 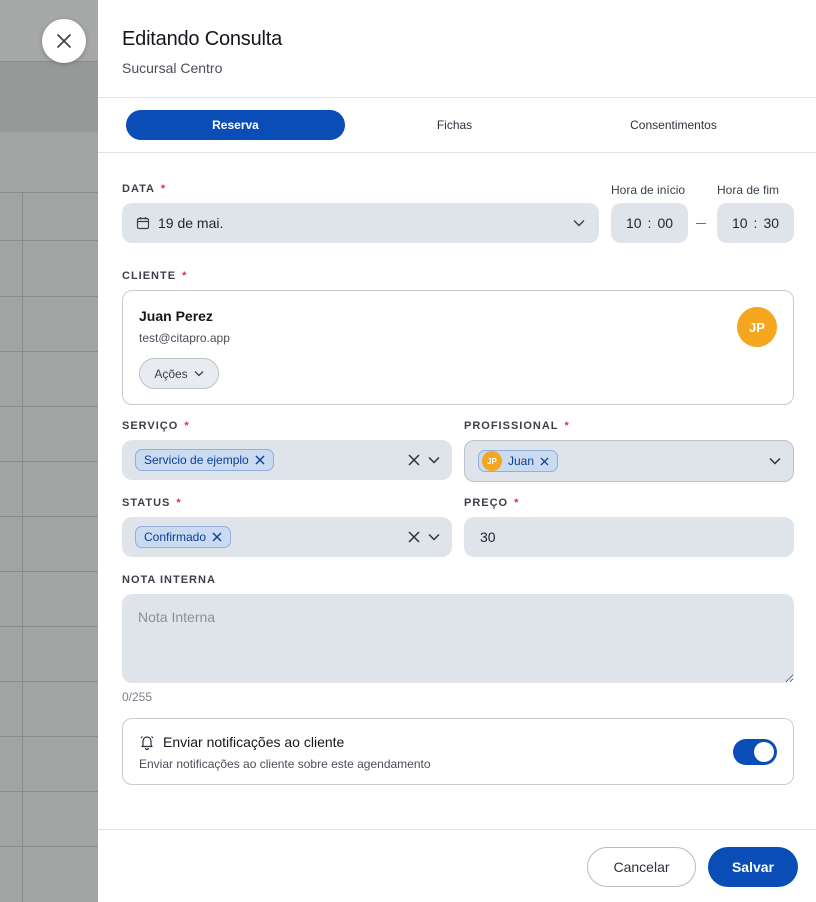 I want to click on client-avatar: JP, so click(x=757, y=327).